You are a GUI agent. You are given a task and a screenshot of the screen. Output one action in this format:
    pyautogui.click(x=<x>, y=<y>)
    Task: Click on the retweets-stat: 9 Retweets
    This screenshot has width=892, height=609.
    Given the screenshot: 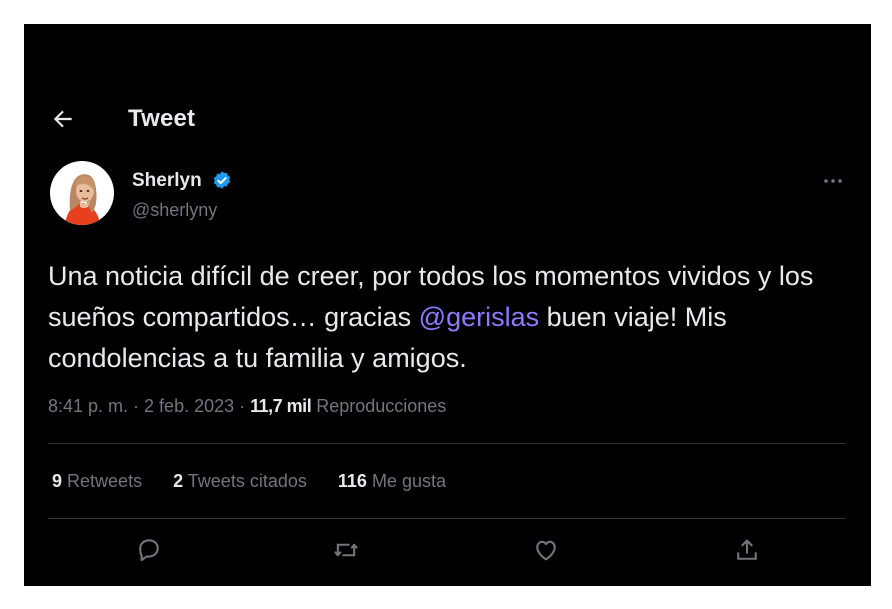 What is the action you would take?
    pyautogui.click(x=97, y=481)
    